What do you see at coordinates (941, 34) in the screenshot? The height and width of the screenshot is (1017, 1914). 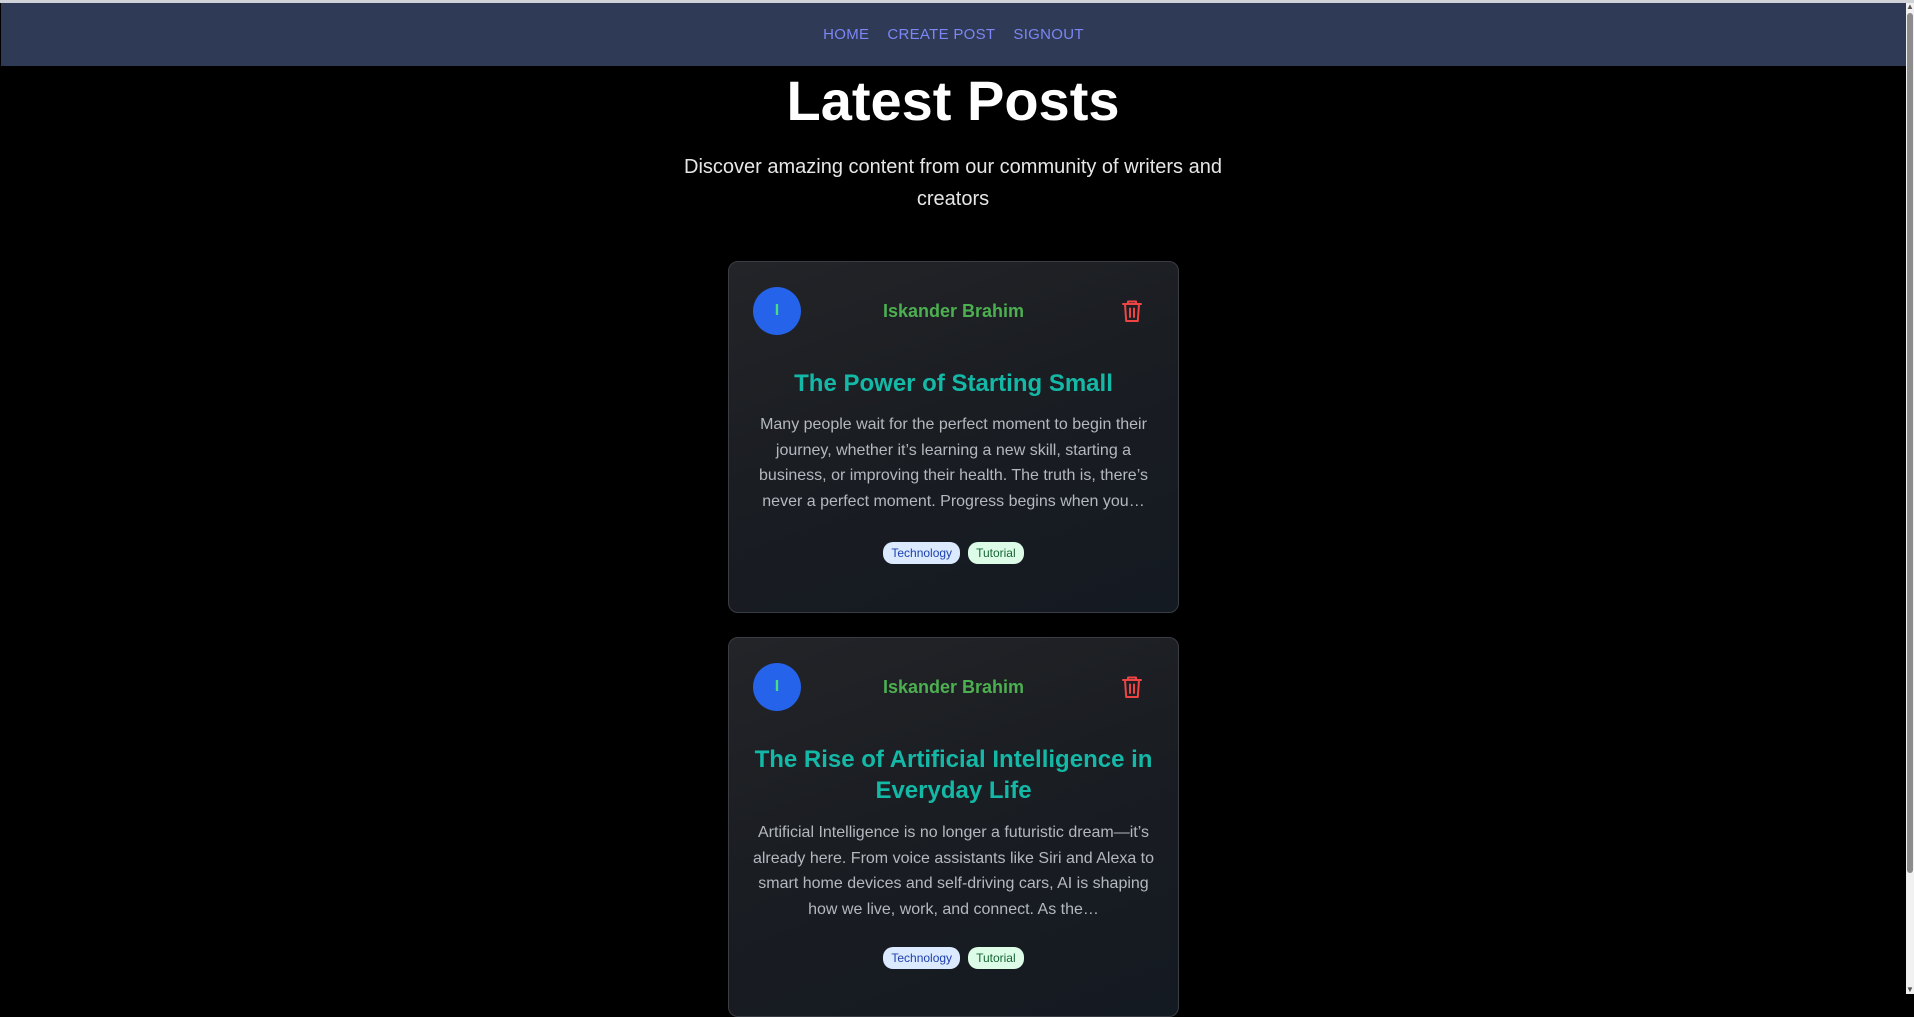 I see `nav-create-post-link: CREATE POST` at bounding box center [941, 34].